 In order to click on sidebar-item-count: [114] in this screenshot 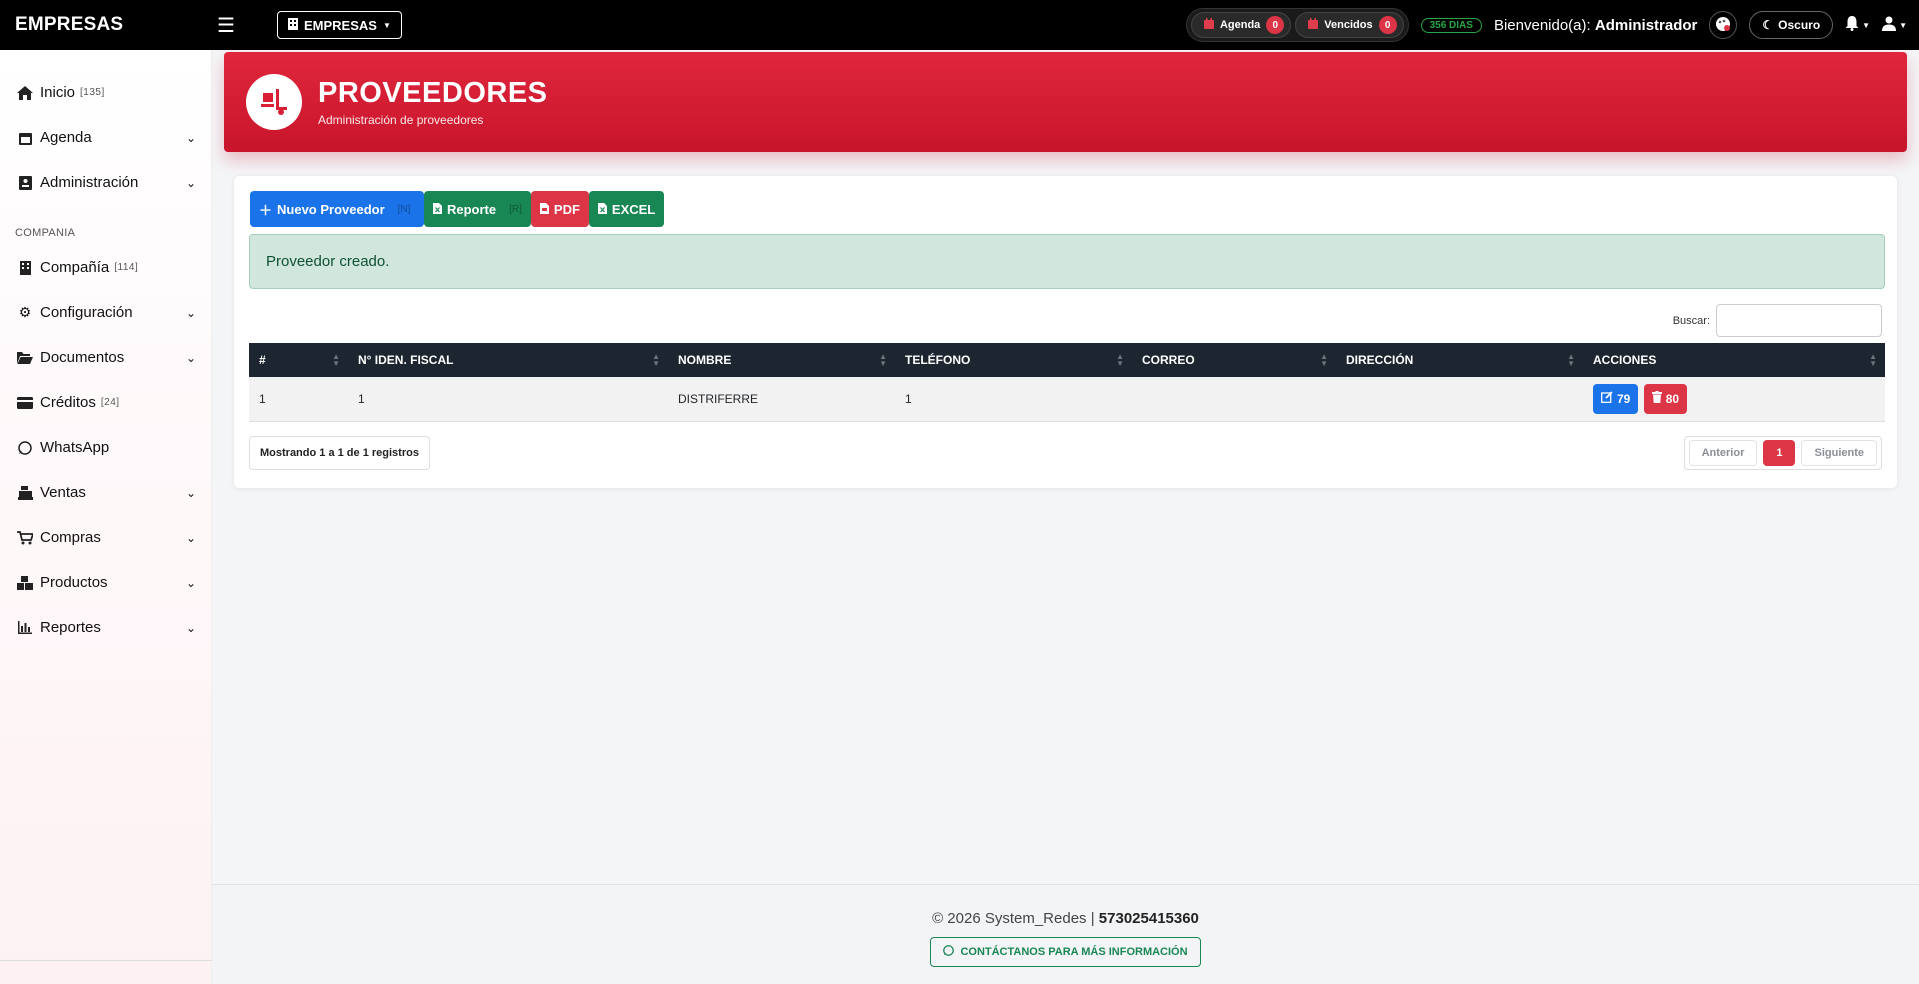, I will do `click(126, 267)`.